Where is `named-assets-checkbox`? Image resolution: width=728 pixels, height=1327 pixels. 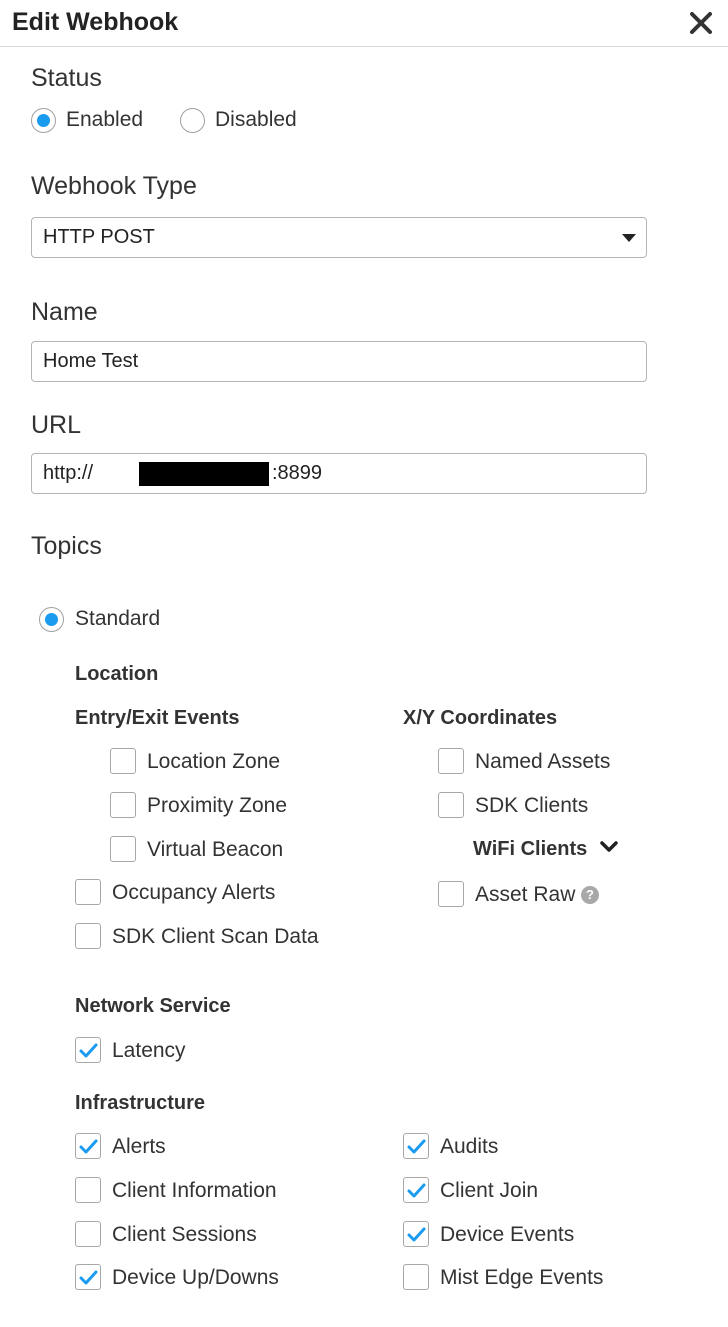
named-assets-checkbox is located at coordinates (451, 761).